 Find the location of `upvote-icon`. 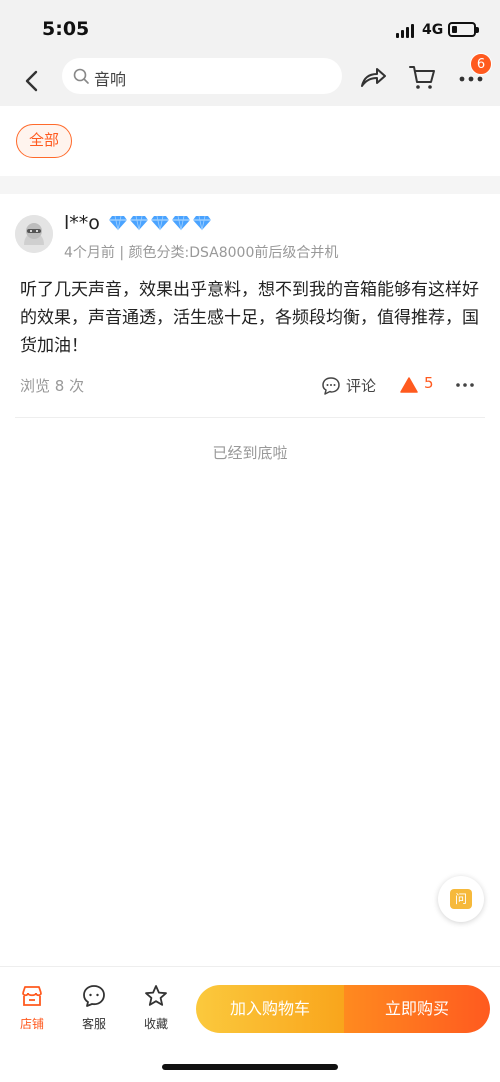

upvote-icon is located at coordinates (409, 385).